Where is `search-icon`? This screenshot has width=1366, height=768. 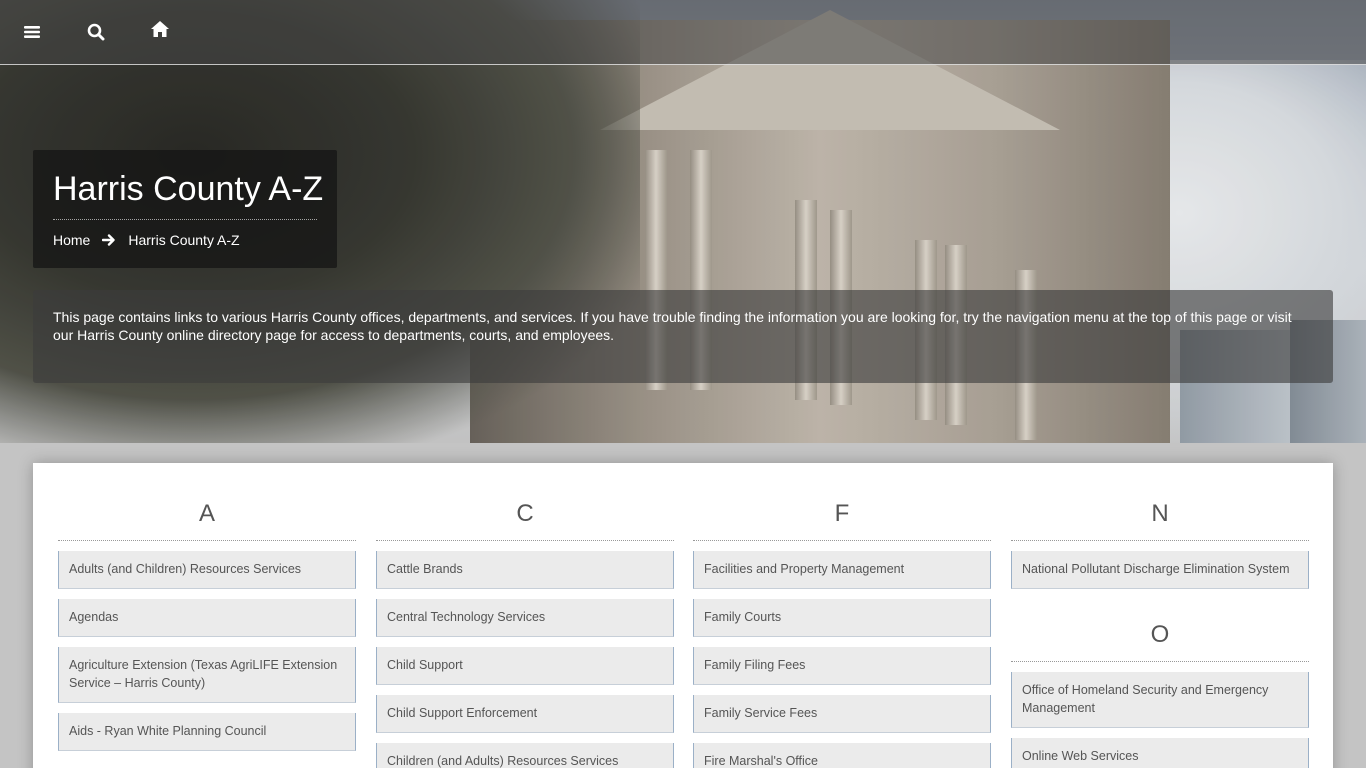 search-icon is located at coordinates (96, 32).